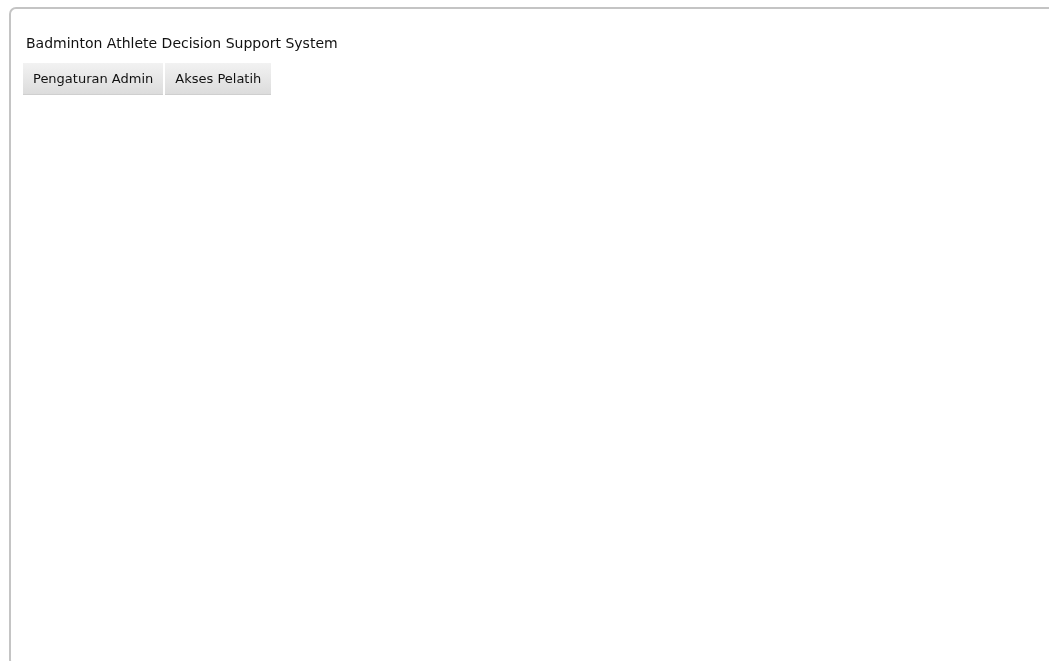 The image size is (1049, 661). What do you see at coordinates (182, 43) in the screenshot?
I see `app-title: Badminton Athlete Decision Support System` at bounding box center [182, 43].